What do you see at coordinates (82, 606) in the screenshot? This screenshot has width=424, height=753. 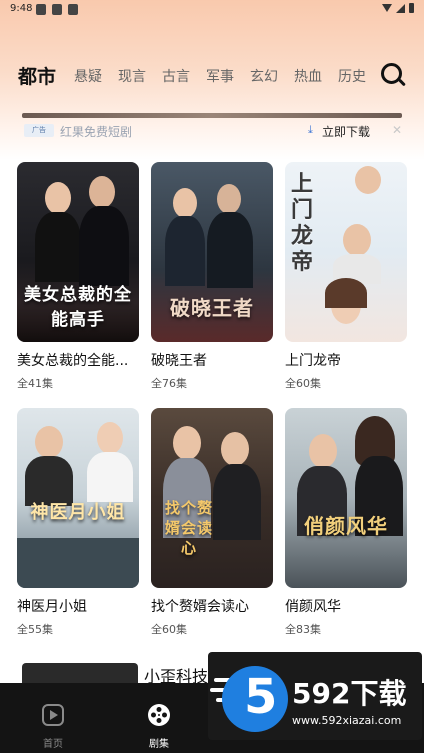 I see `drama-title: 神医月小姐` at bounding box center [82, 606].